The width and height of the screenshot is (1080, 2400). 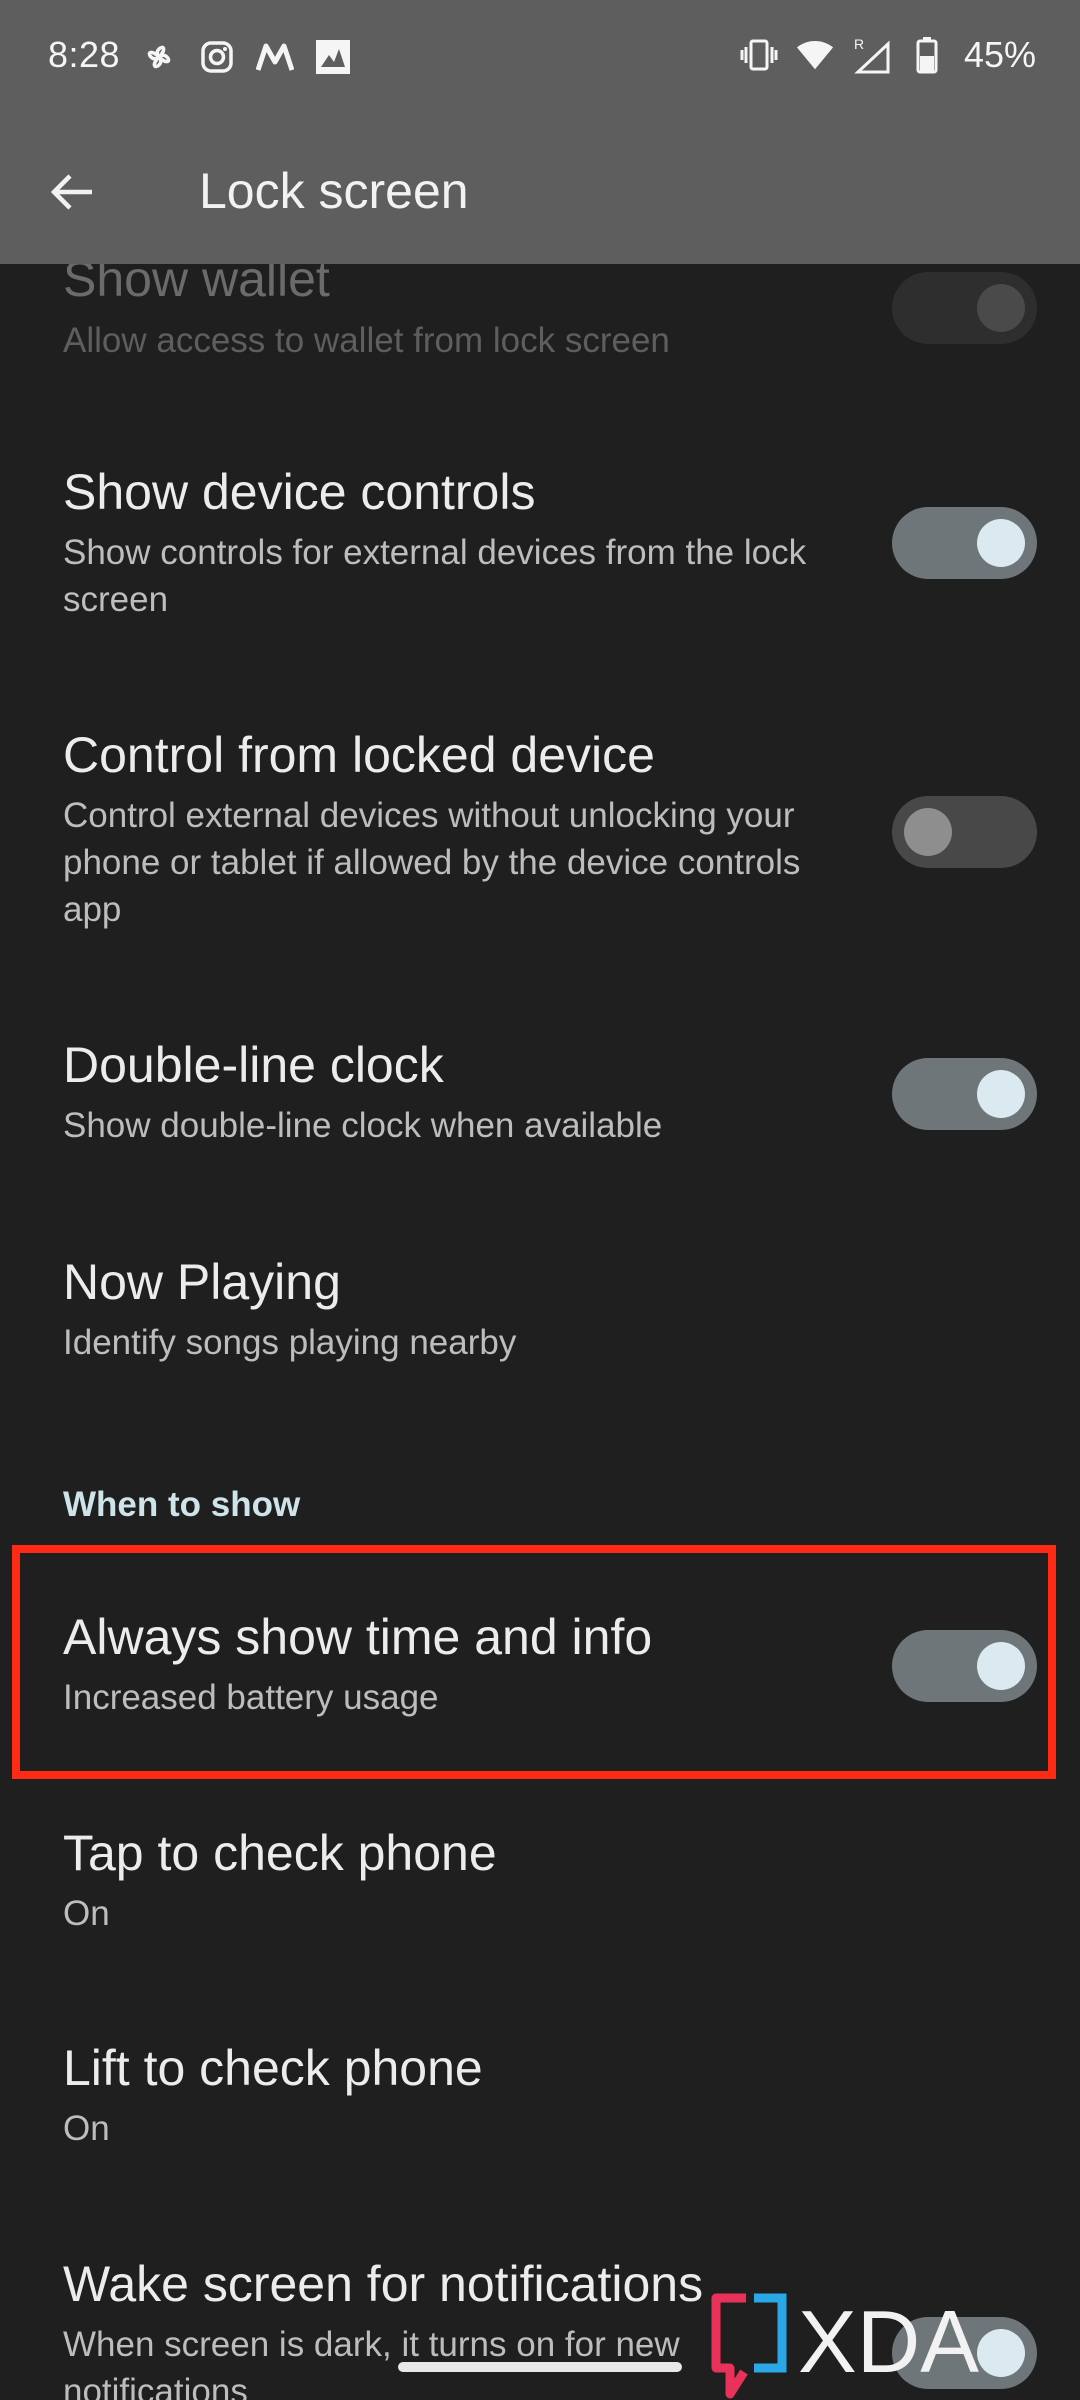 I want to click on instagram-icon, so click(x=217, y=57).